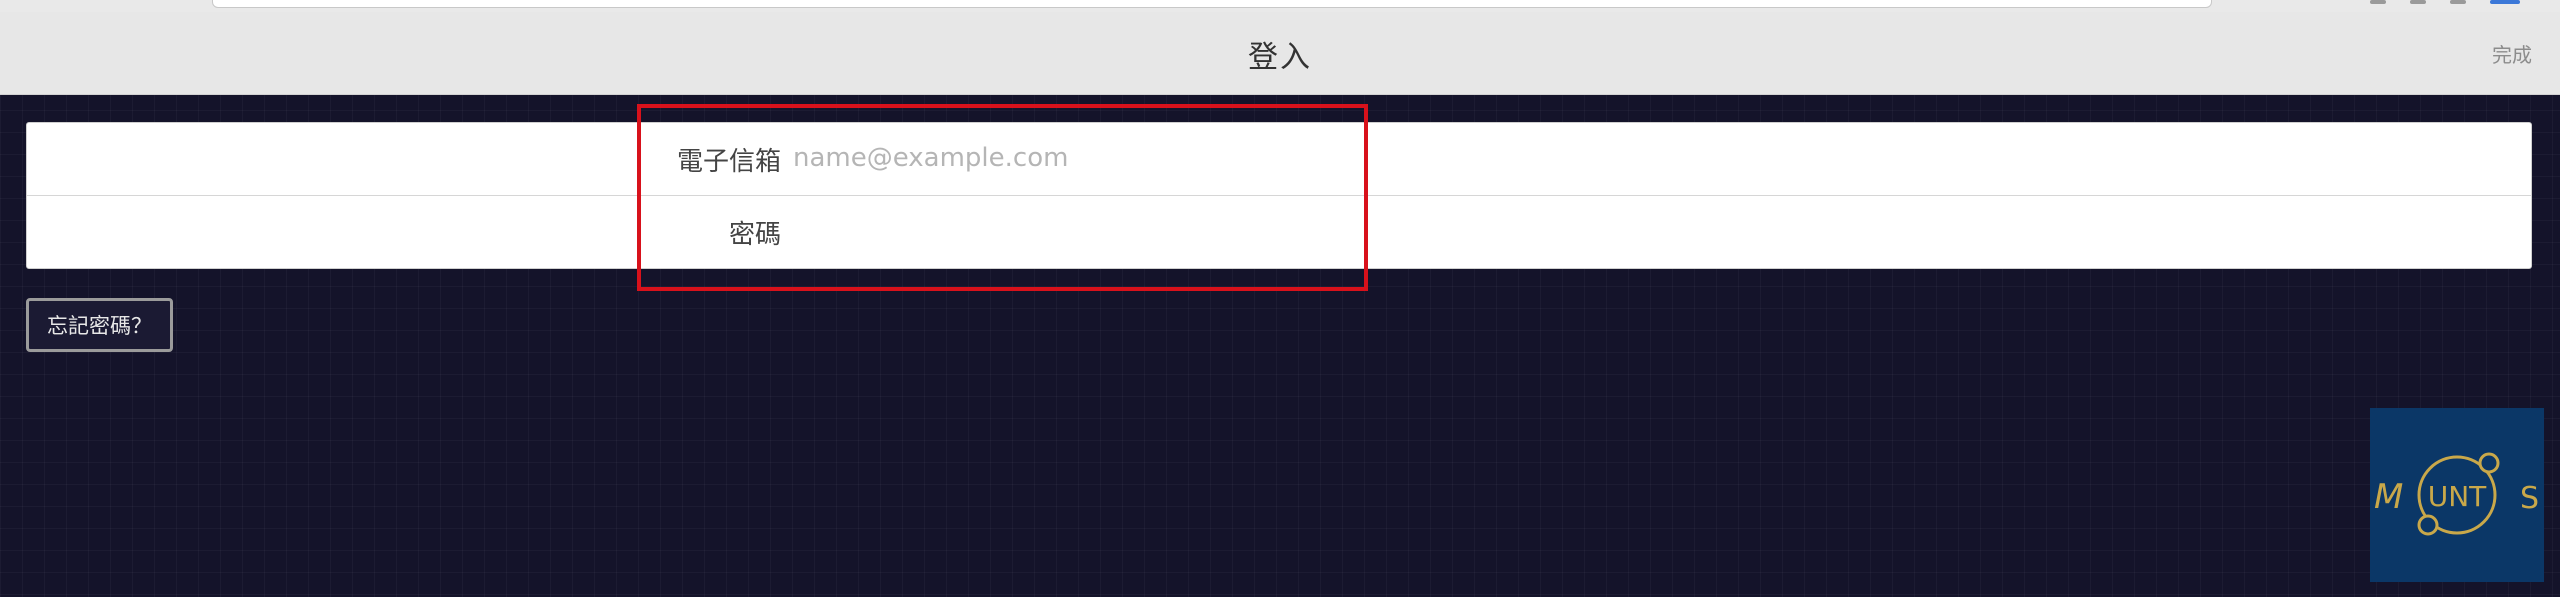 This screenshot has width=2560, height=597. I want to click on email-row: 電子信箱, so click(1279, 159).